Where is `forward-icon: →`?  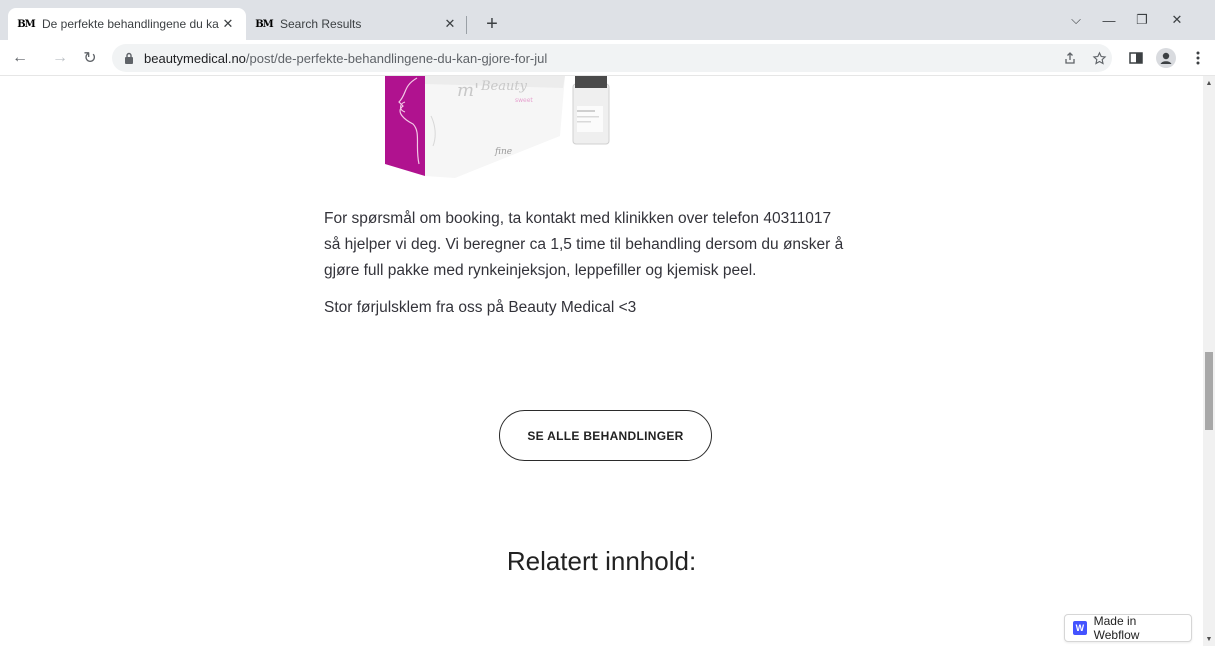
forward-icon: → is located at coordinates (60, 58).